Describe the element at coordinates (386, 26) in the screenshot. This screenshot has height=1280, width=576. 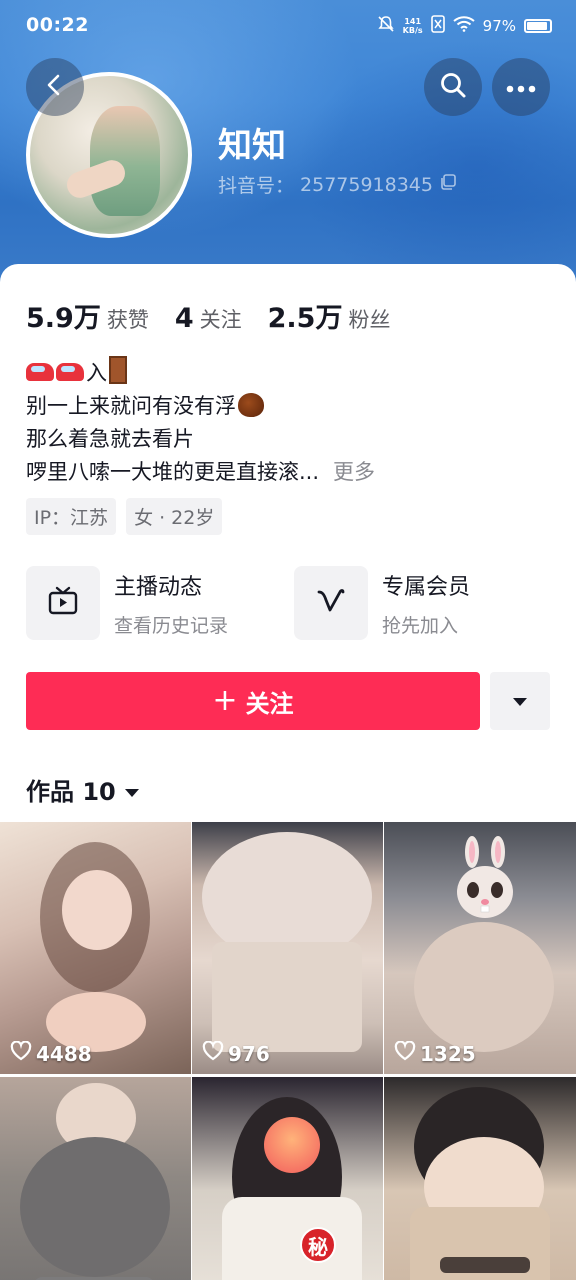
I see `mute-icon` at that location.